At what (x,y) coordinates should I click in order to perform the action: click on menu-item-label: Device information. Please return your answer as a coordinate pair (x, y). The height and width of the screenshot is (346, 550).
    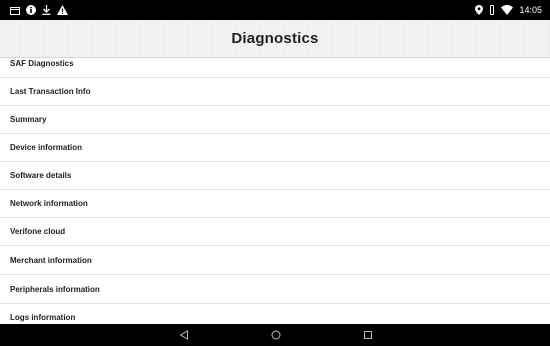
    Looking at the image, I should click on (46, 147).